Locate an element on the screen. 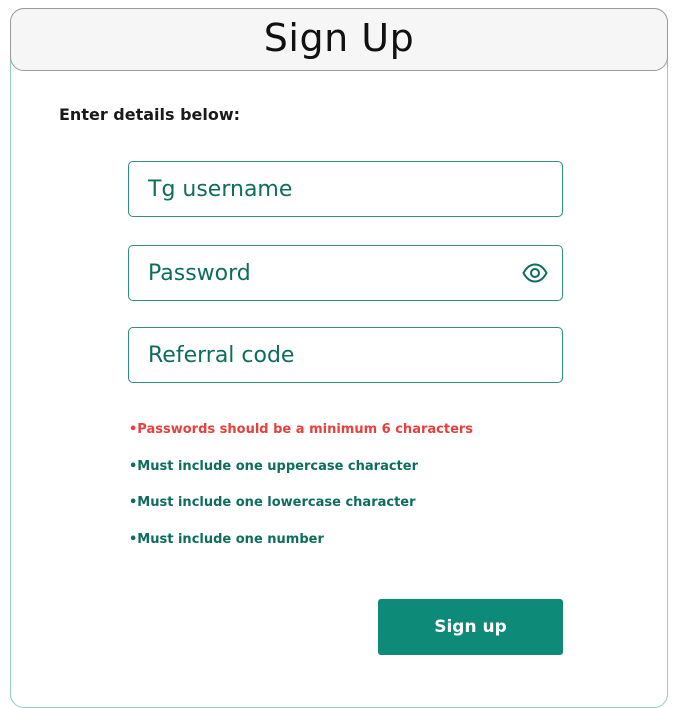  password-field is located at coordinates (345, 273).